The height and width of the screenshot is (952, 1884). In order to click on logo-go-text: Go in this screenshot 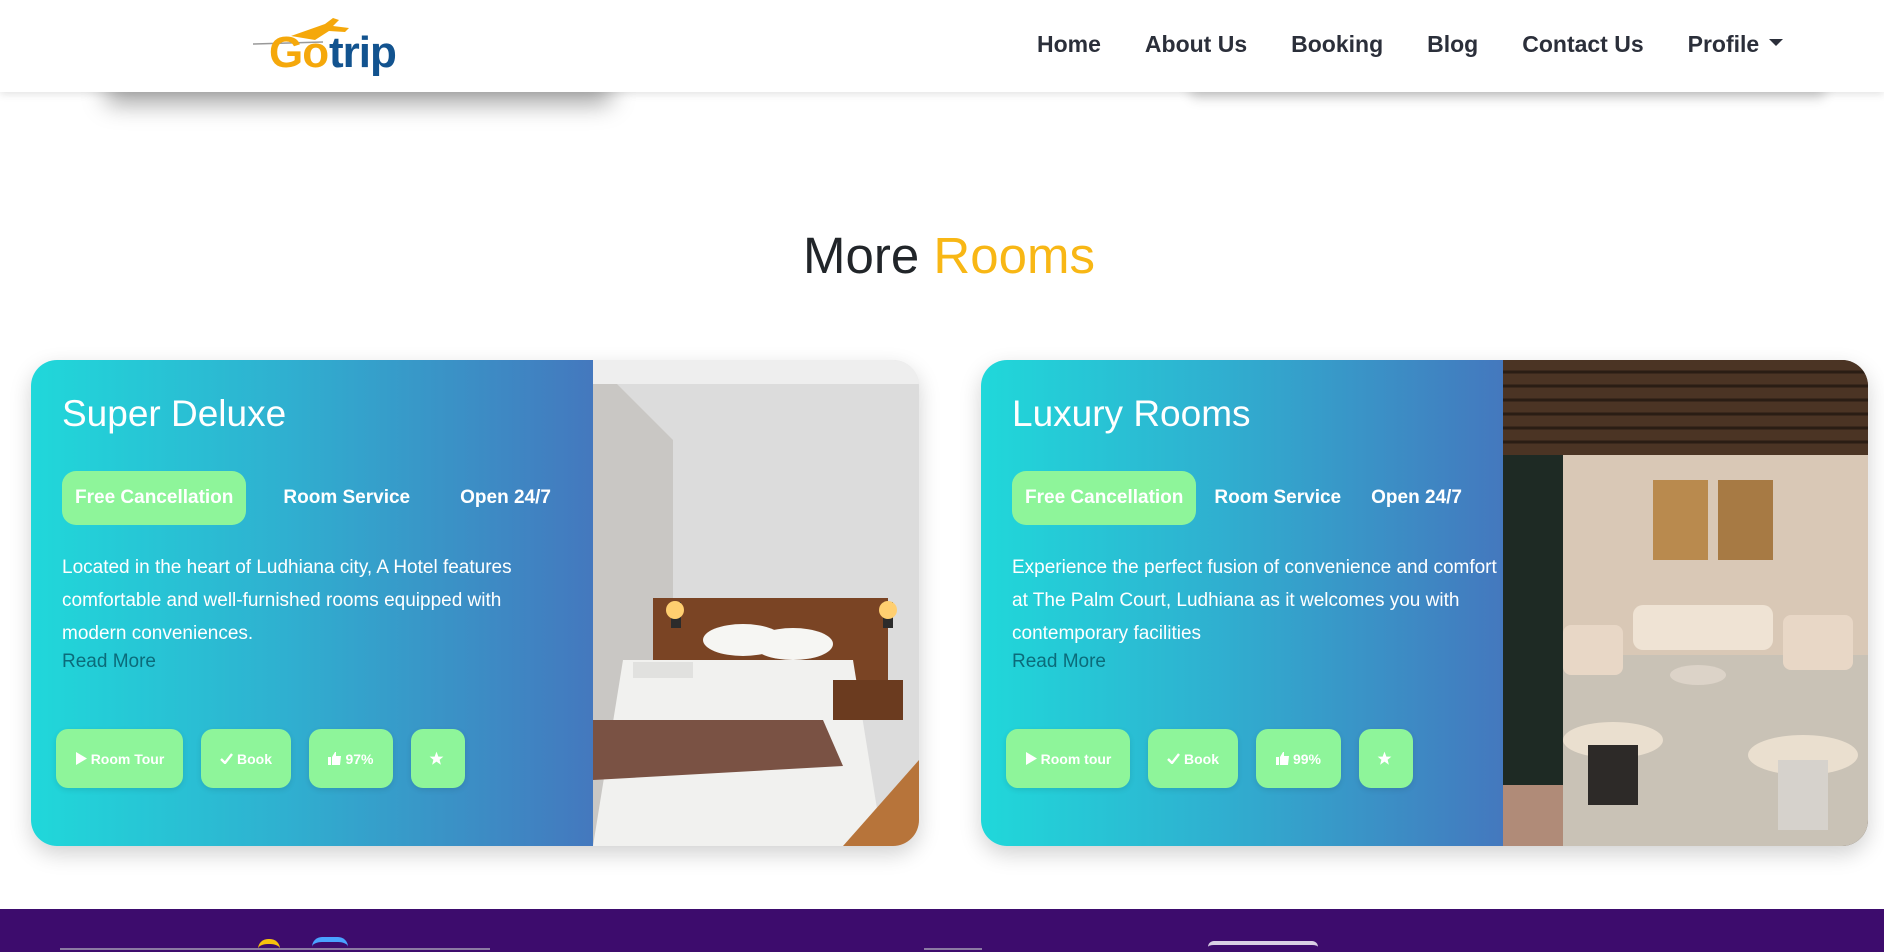, I will do `click(299, 52)`.